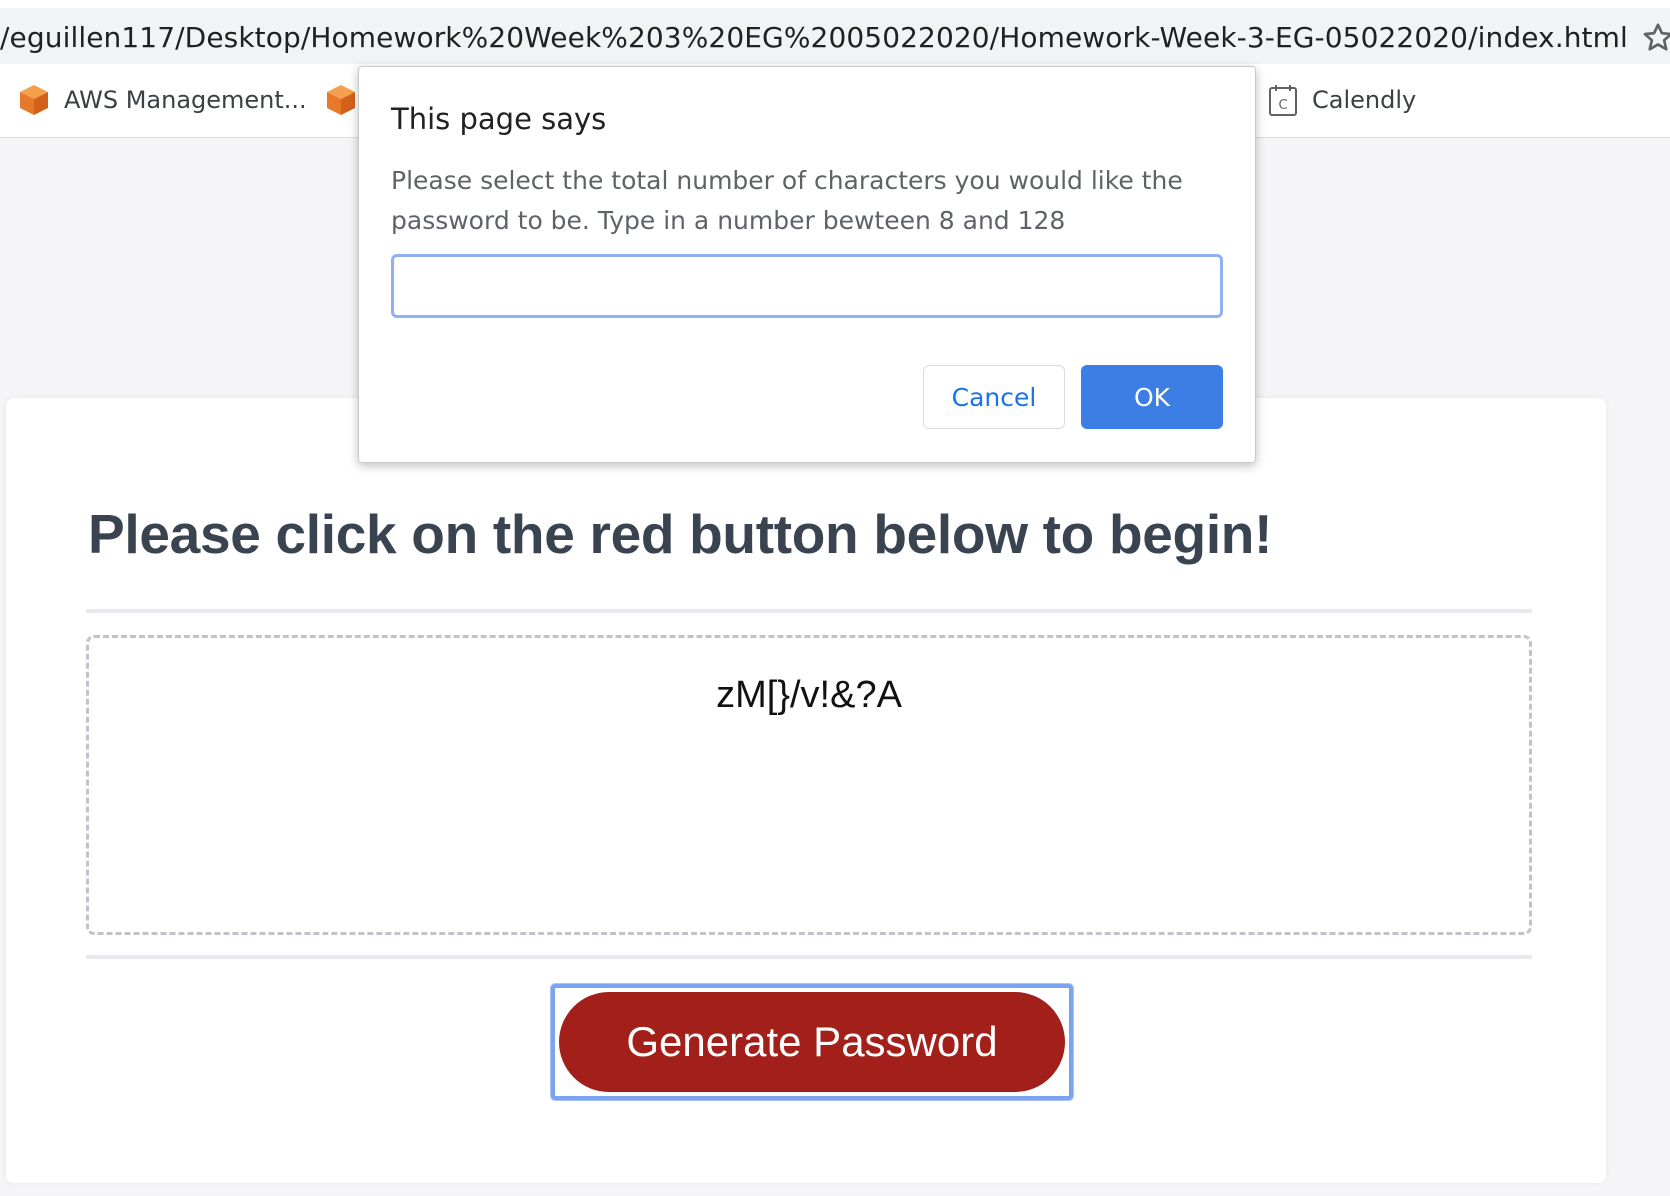 This screenshot has width=1670, height=1196. What do you see at coordinates (835, 4) in the screenshot?
I see `window-top-strip` at bounding box center [835, 4].